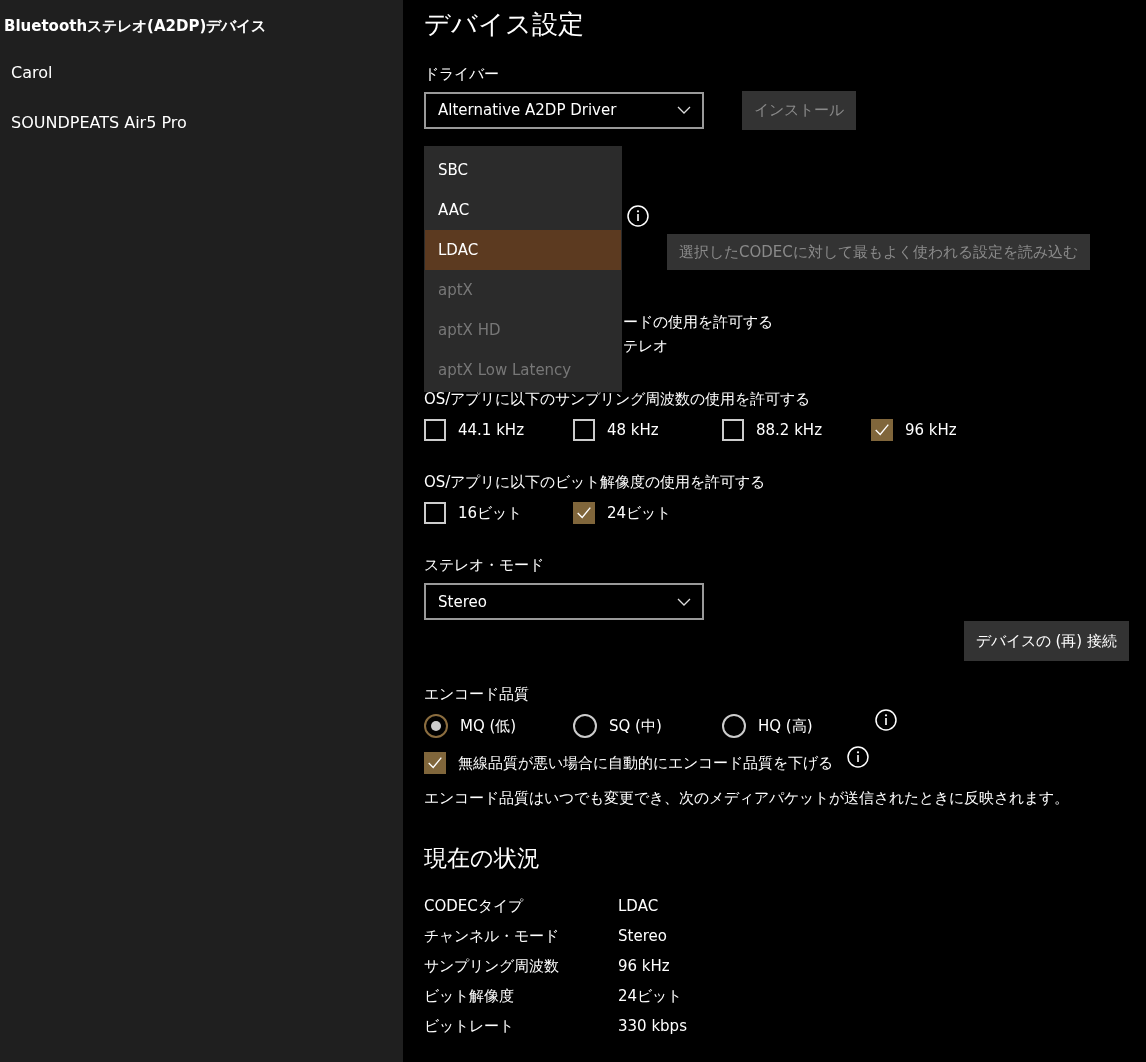 This screenshot has height=1062, width=1146. Describe the element at coordinates (469, 1026) in the screenshot. I see `status-label: ビットレート` at that location.